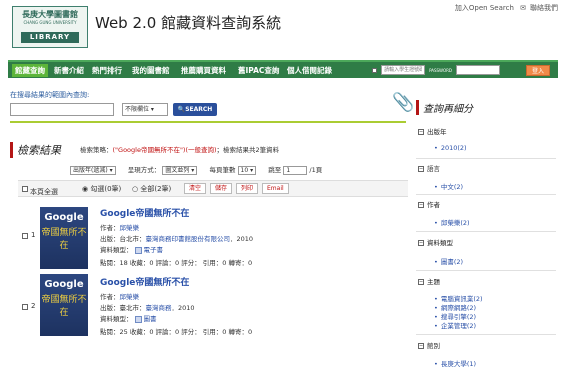 Image resolution: width=566 pixels, height=373 pixels. What do you see at coordinates (309, 70) in the screenshot?
I see `nav-item-borrow-history: 個人借閱記錄` at bounding box center [309, 70].